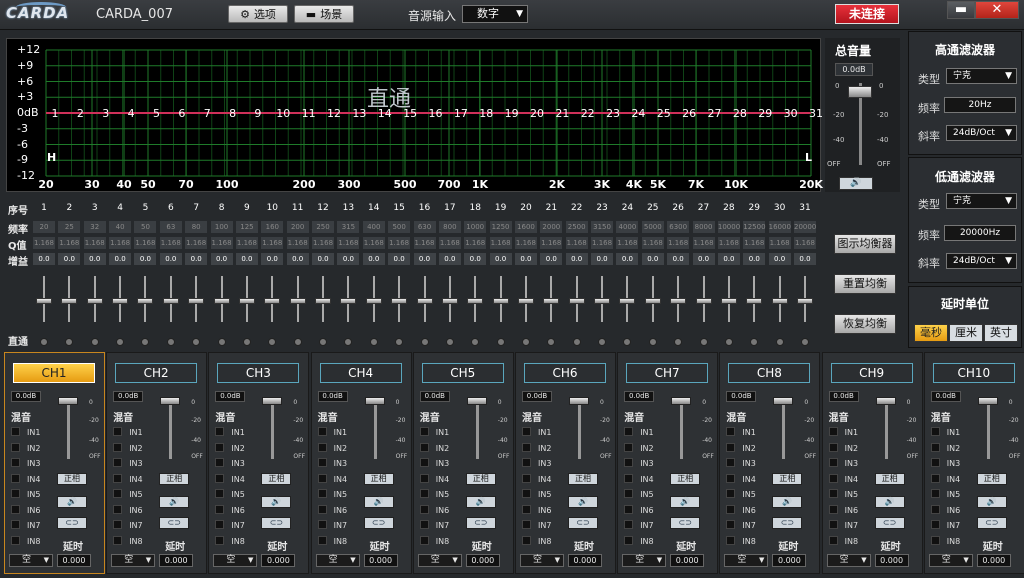 The image size is (1024, 578). Describe the element at coordinates (324, 14) in the screenshot. I see `scene-button: ▬ 场景` at that location.